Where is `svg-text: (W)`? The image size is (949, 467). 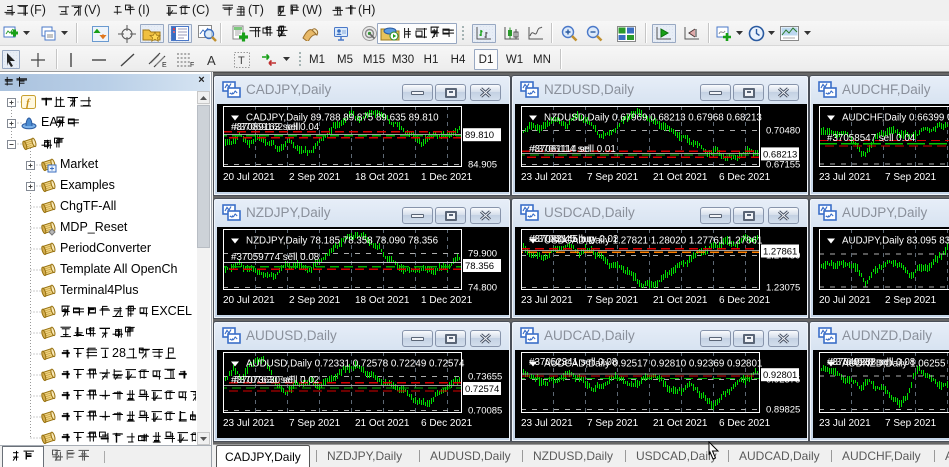 svg-text: (W) is located at coordinates (312, 10).